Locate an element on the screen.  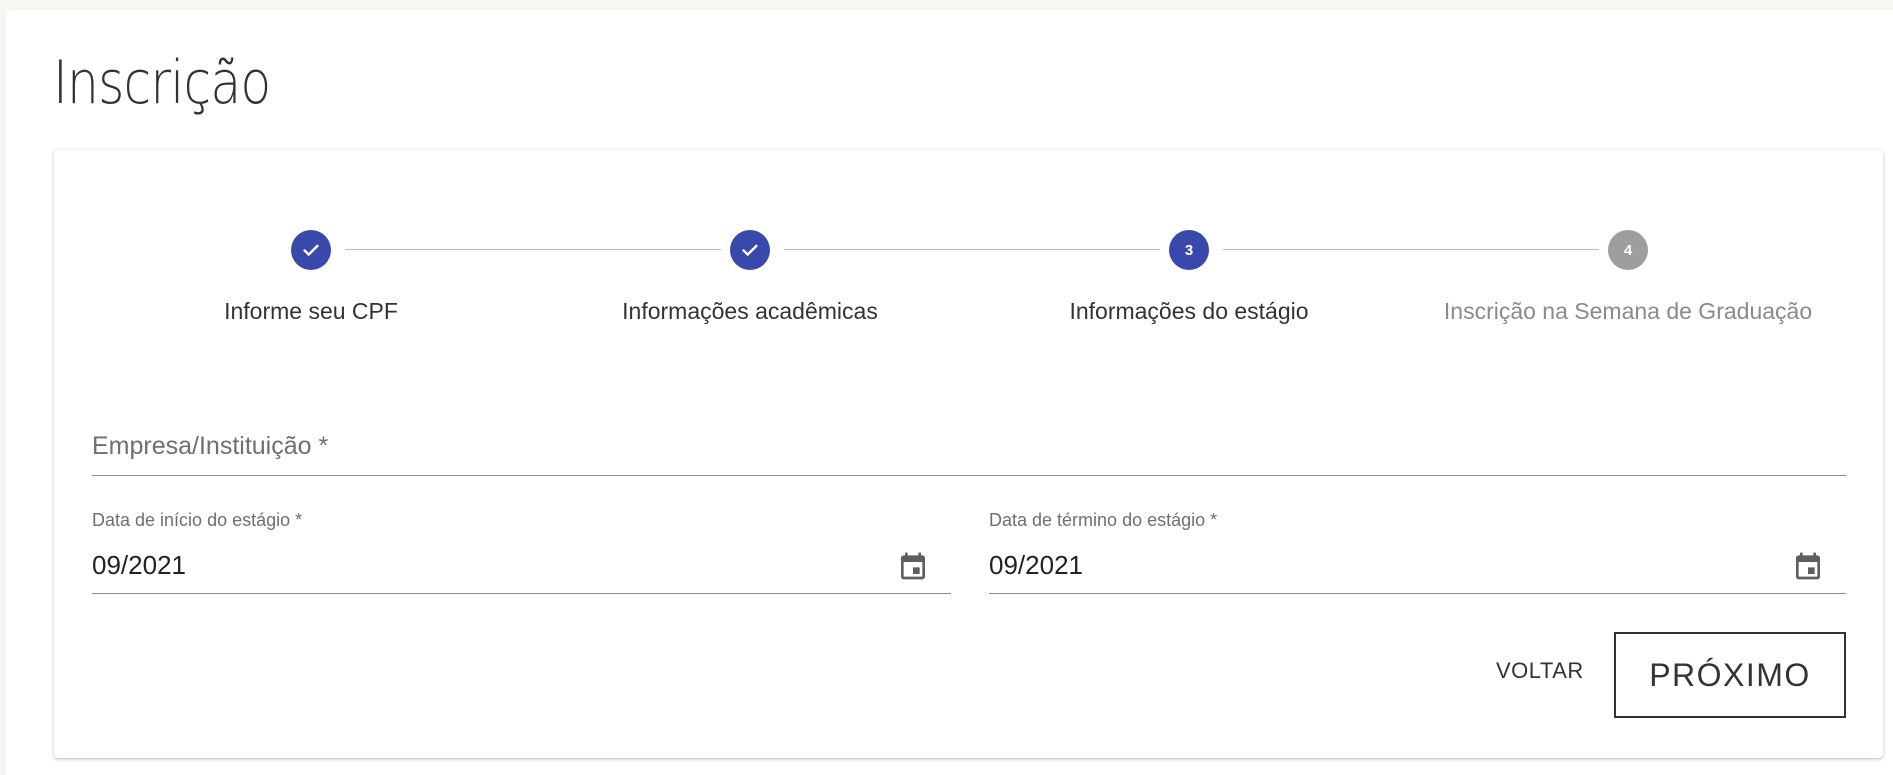
start-date-label: Data de início do estágio * is located at coordinates (197, 520).